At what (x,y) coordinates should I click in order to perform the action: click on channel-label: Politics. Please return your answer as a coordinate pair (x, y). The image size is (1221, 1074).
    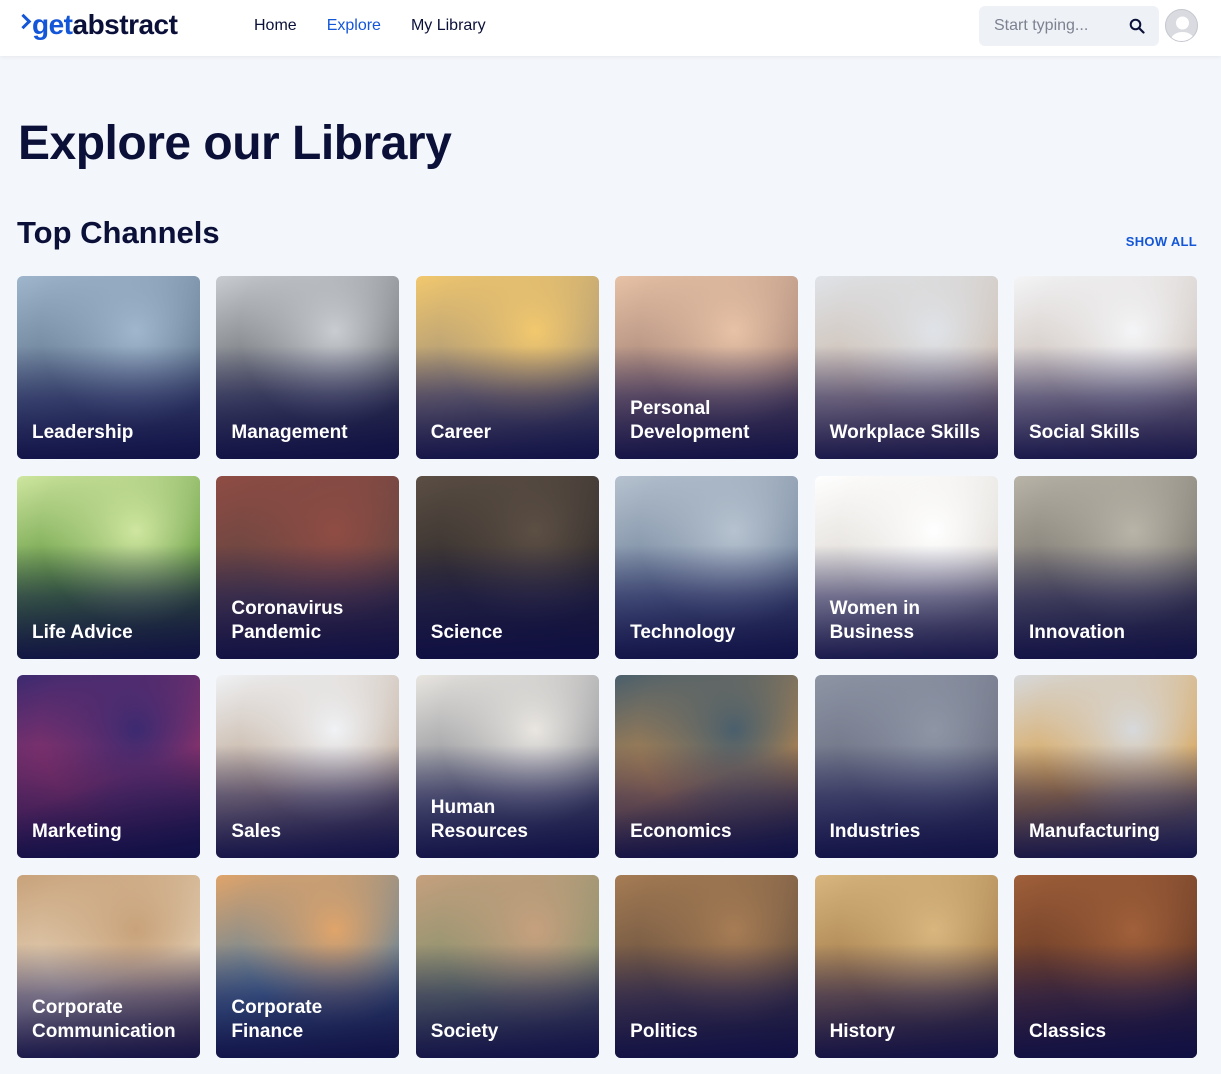
    Looking at the image, I should click on (664, 1031).